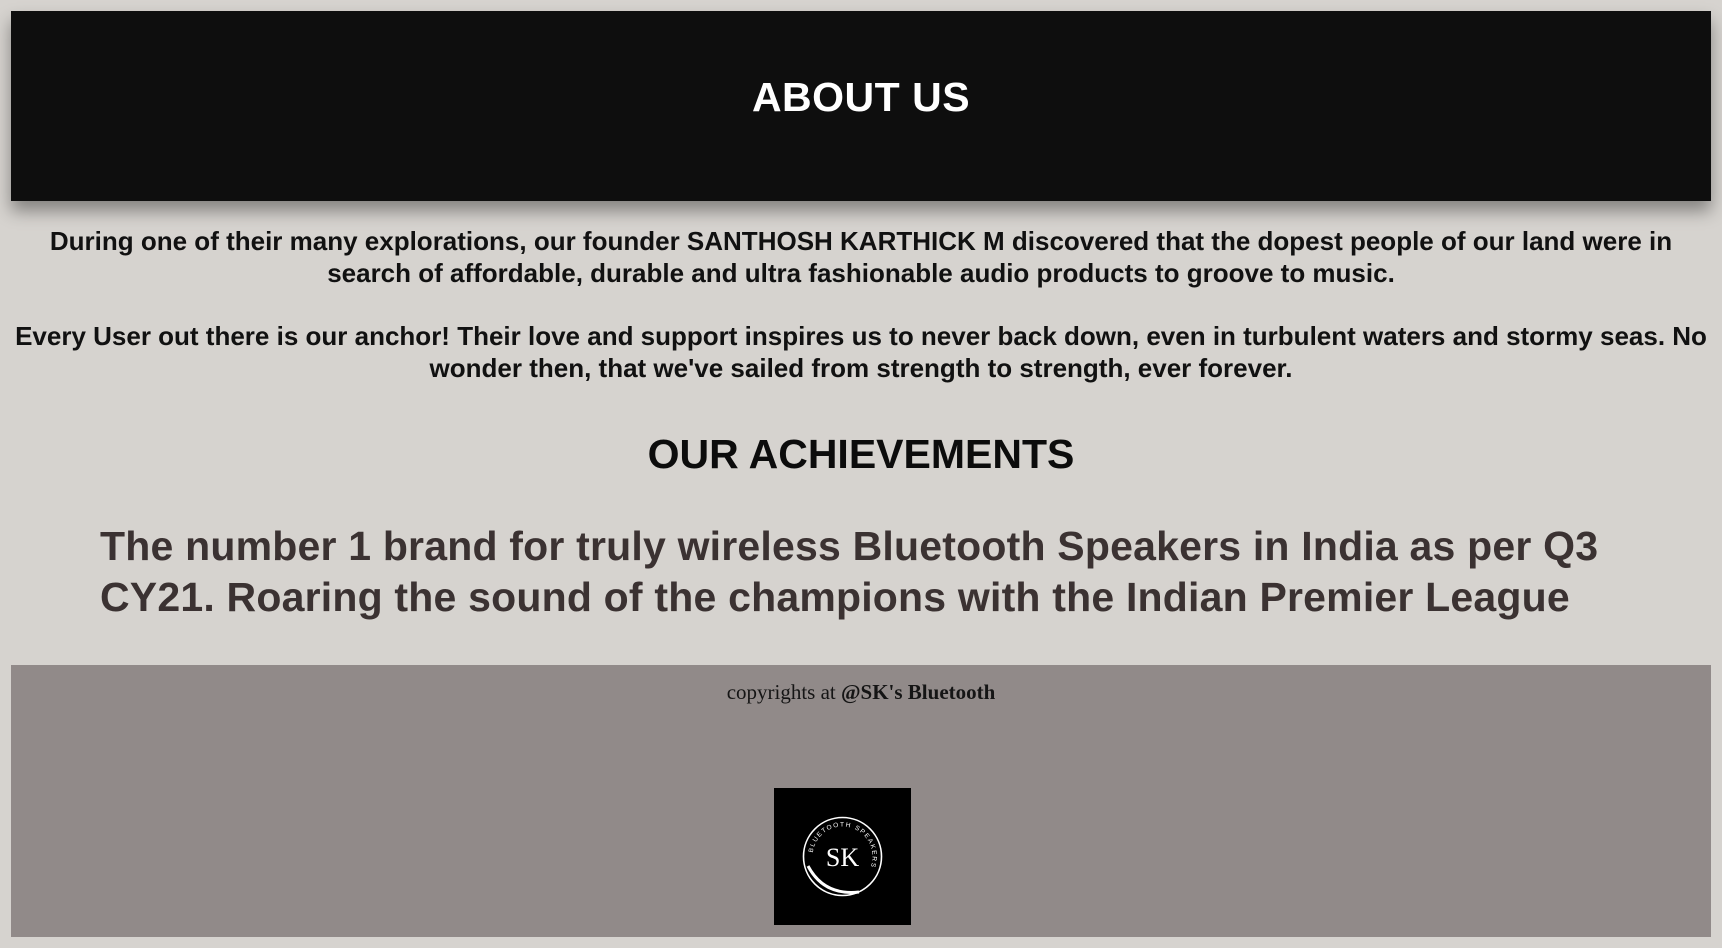  I want to click on copyright-brand: @SK's Bluetooth, so click(918, 692).